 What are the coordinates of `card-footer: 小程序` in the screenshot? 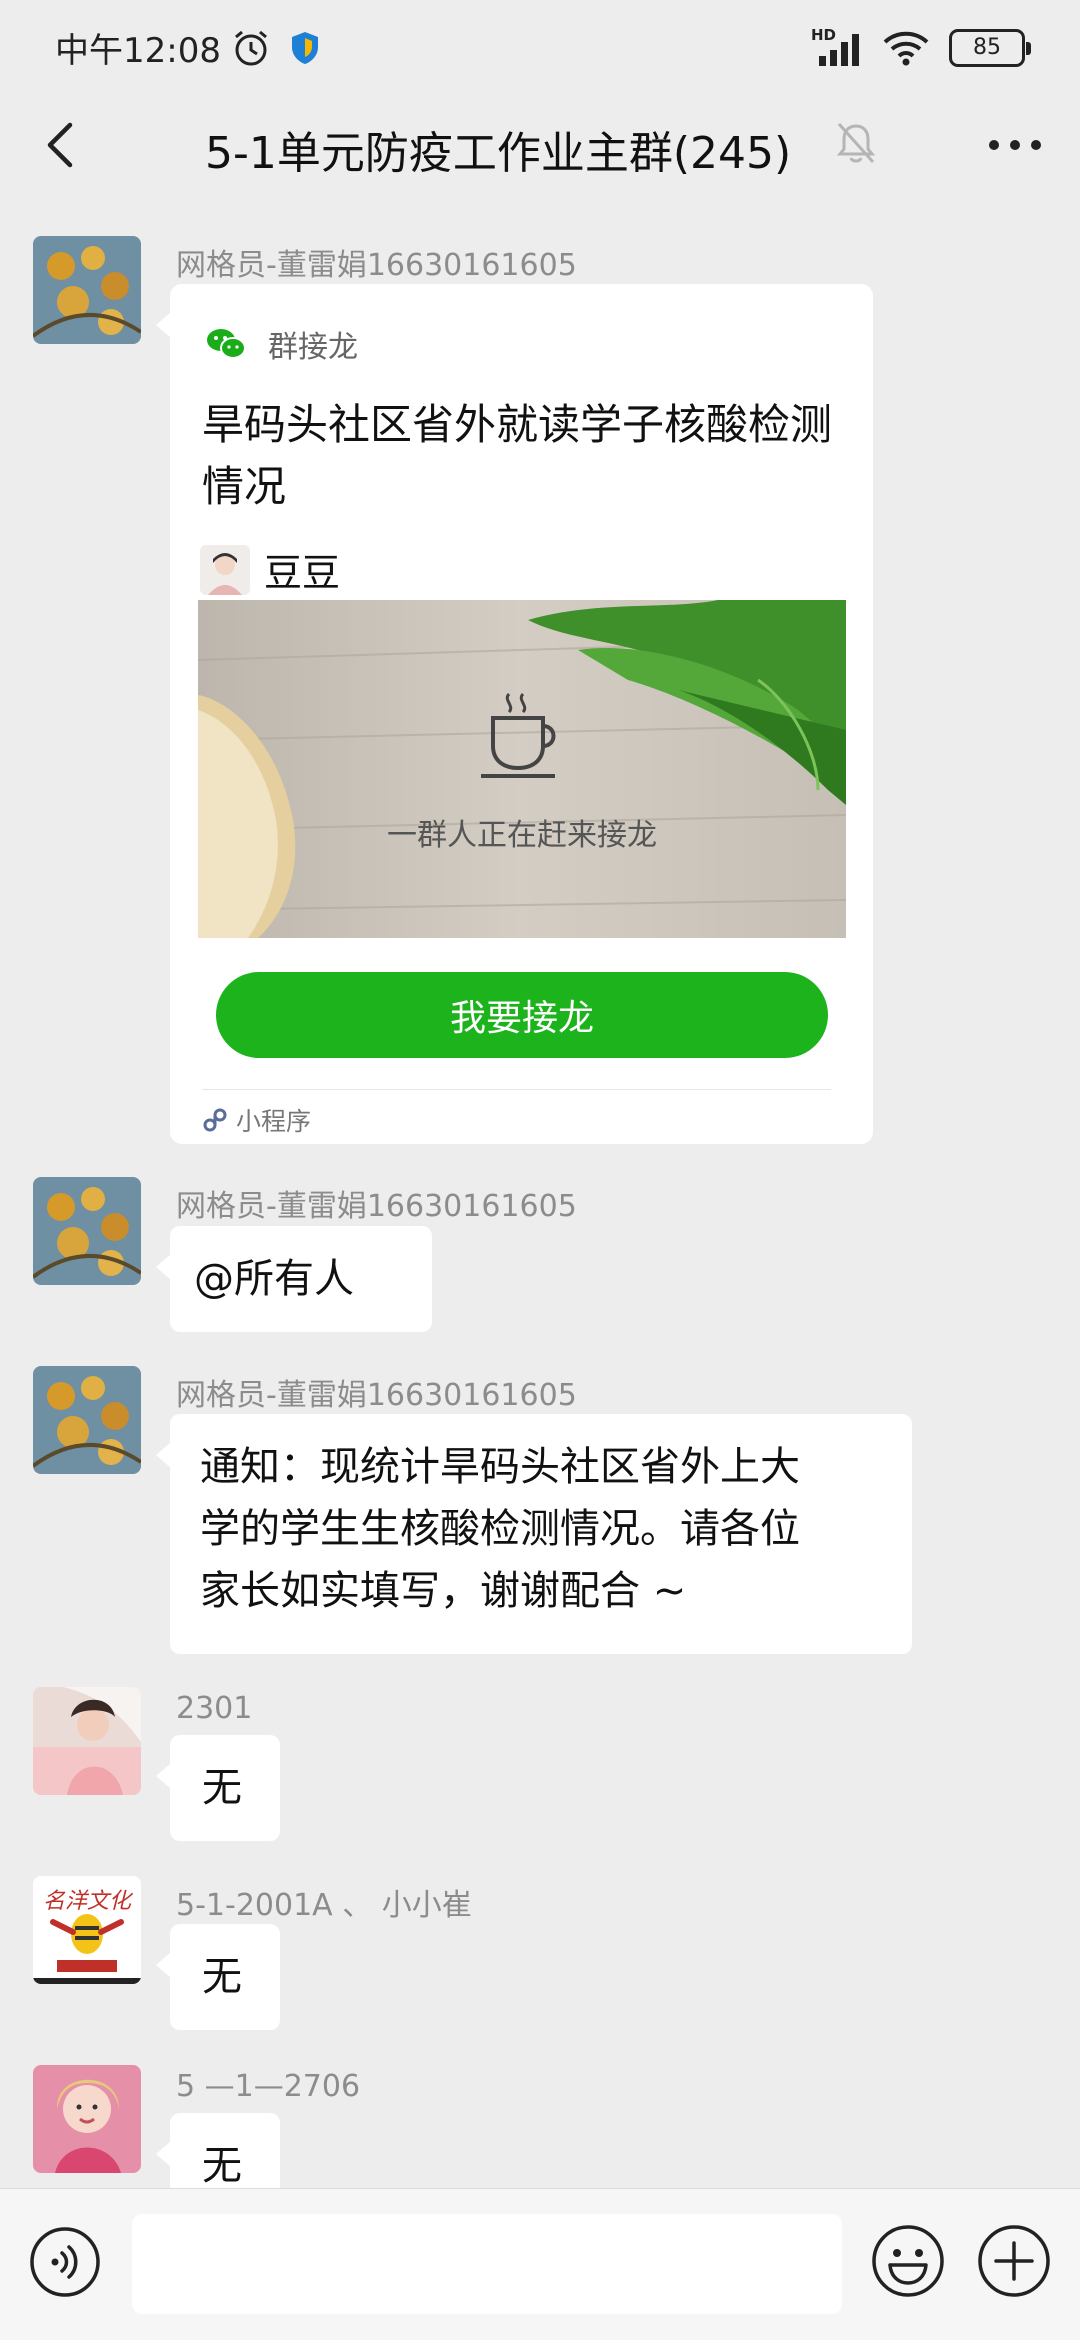 It's located at (256, 1120).